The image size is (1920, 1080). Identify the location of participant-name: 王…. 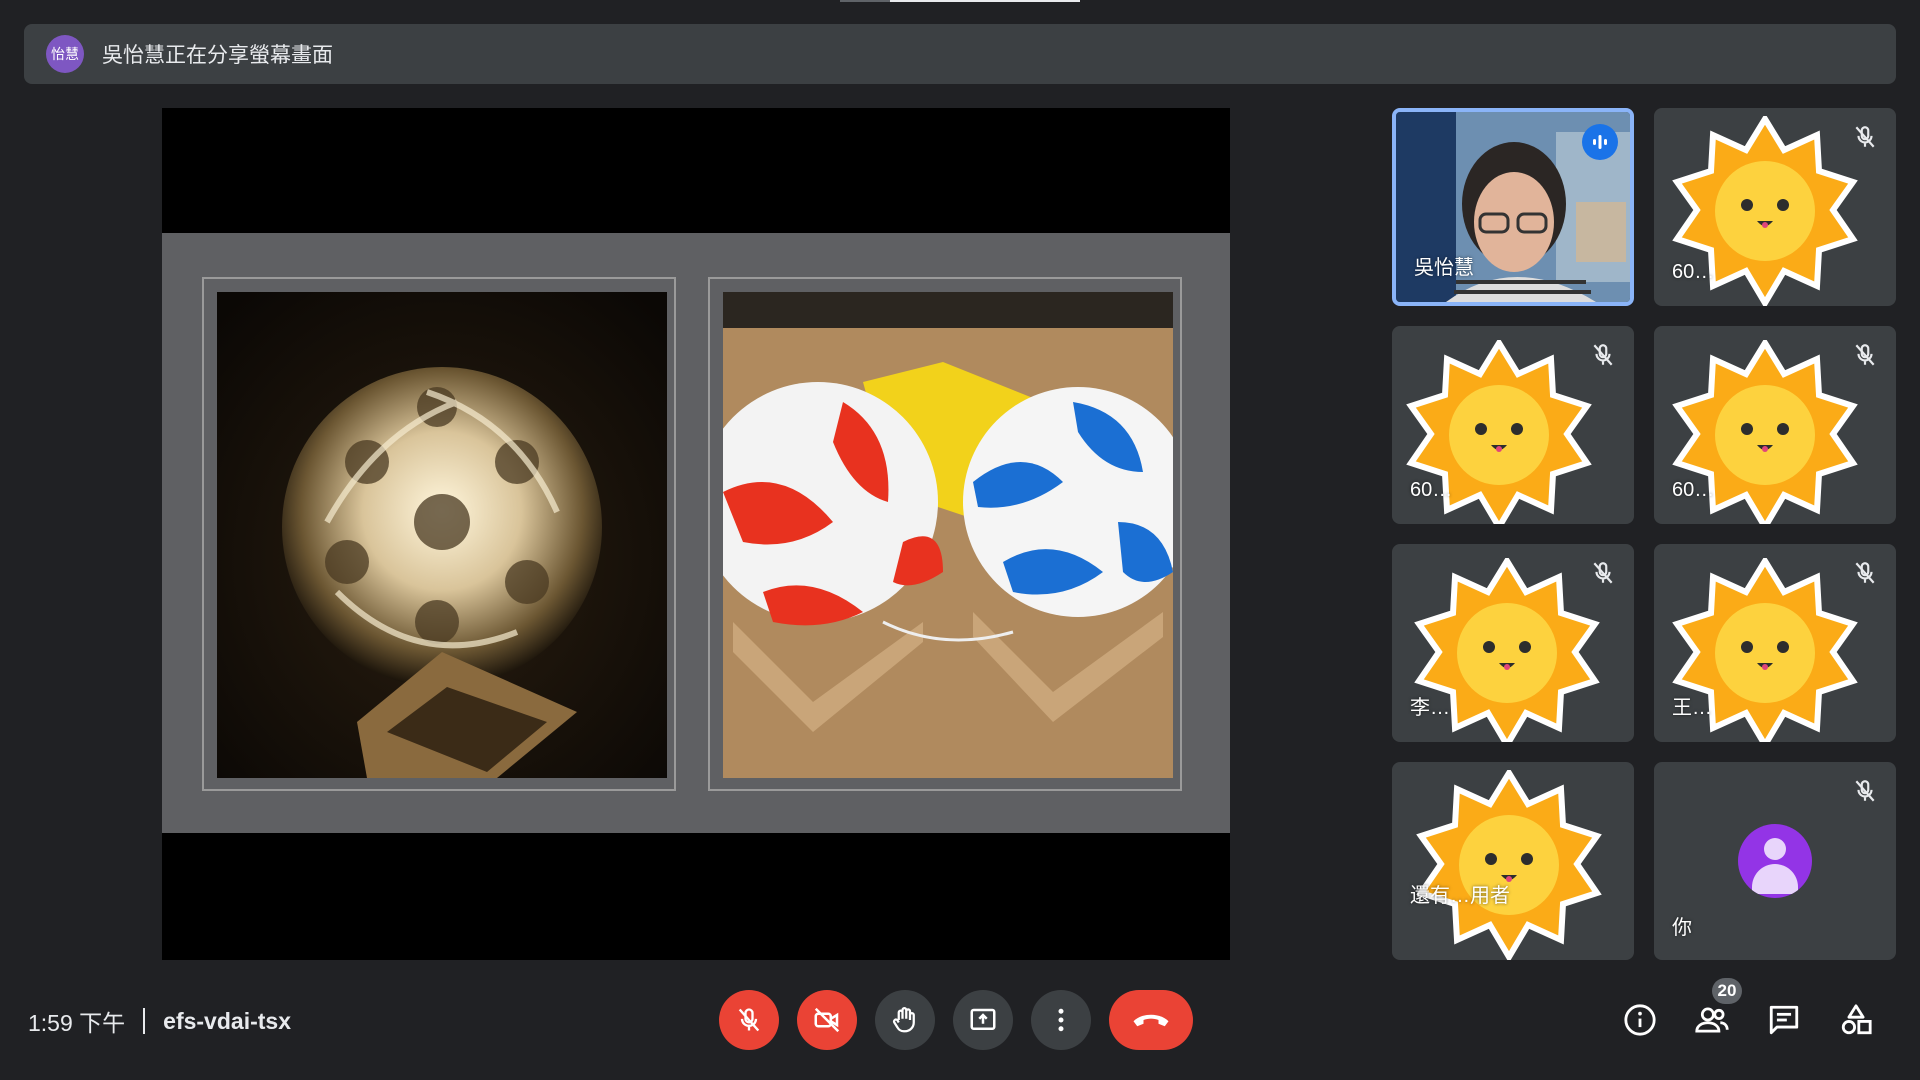
(1692, 708).